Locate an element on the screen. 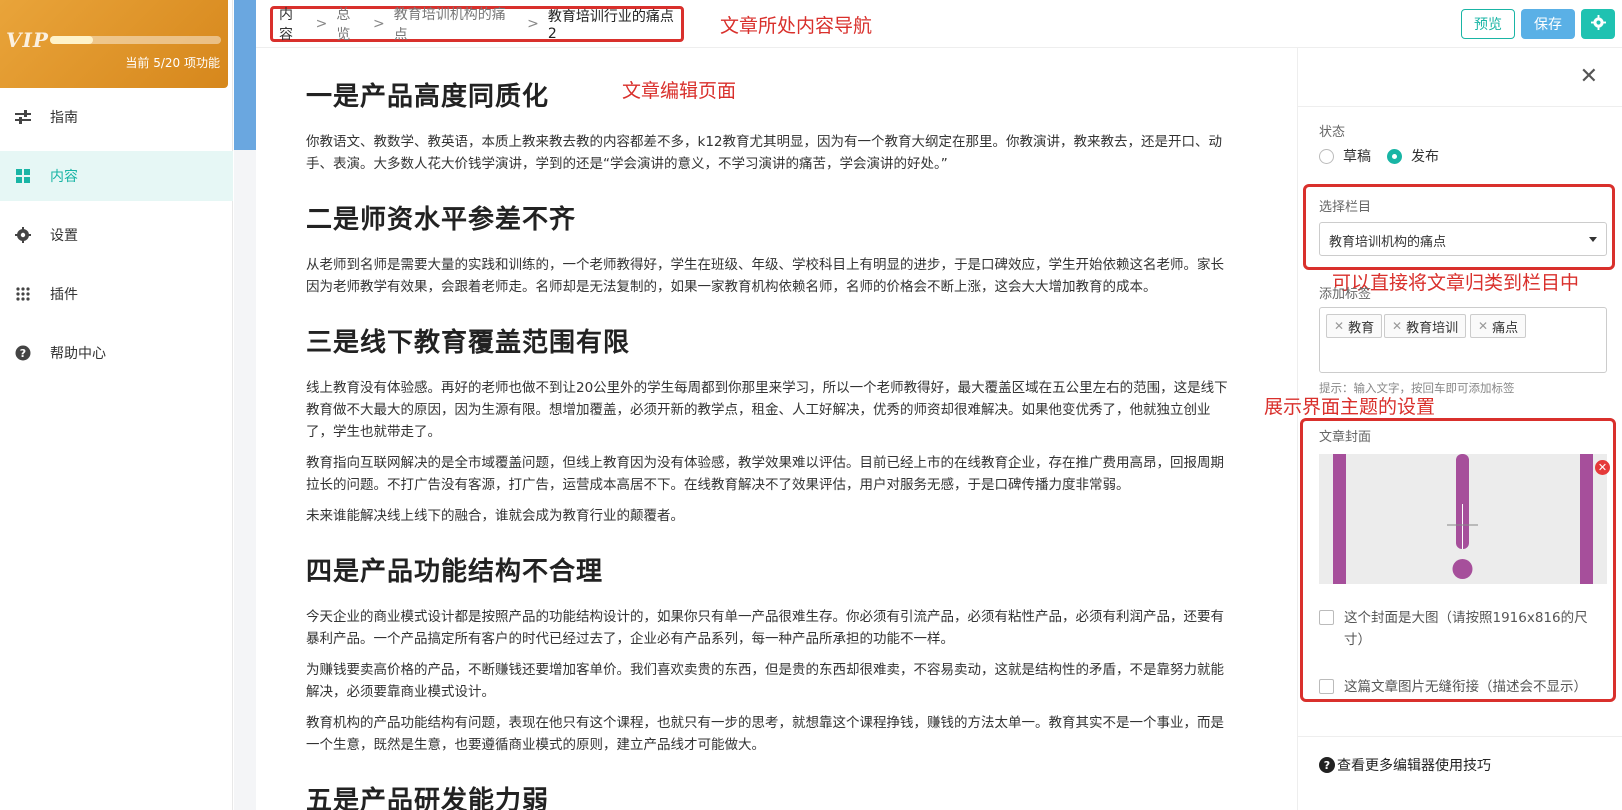 The width and height of the screenshot is (1622, 810). sidebar-item-label: 帮助中心 is located at coordinates (78, 354).